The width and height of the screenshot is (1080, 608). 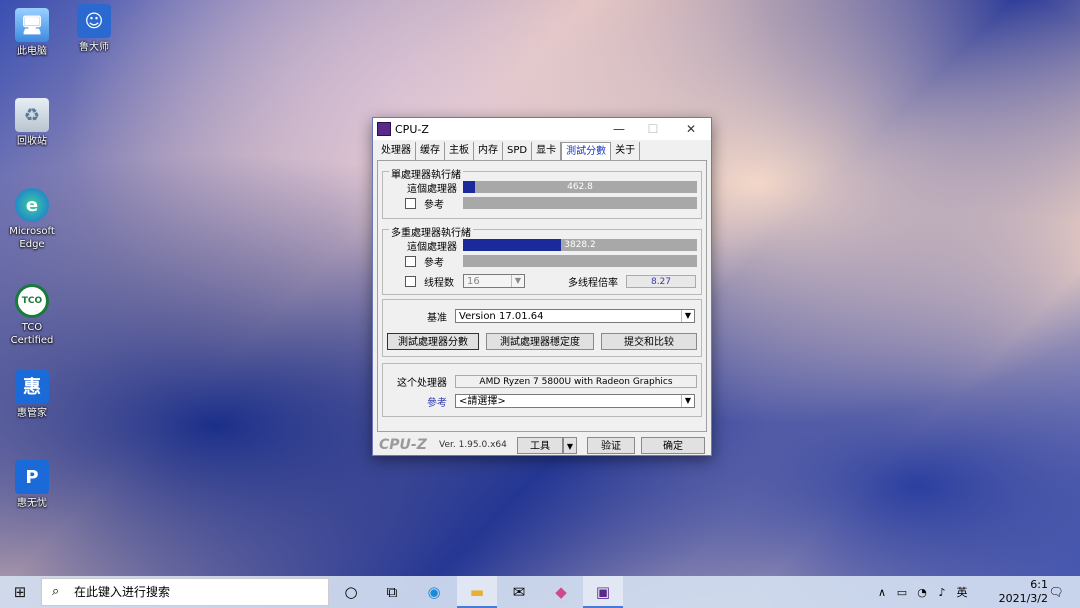 What do you see at coordinates (56, 591) in the screenshot?
I see `search-icon: ⌕` at bounding box center [56, 591].